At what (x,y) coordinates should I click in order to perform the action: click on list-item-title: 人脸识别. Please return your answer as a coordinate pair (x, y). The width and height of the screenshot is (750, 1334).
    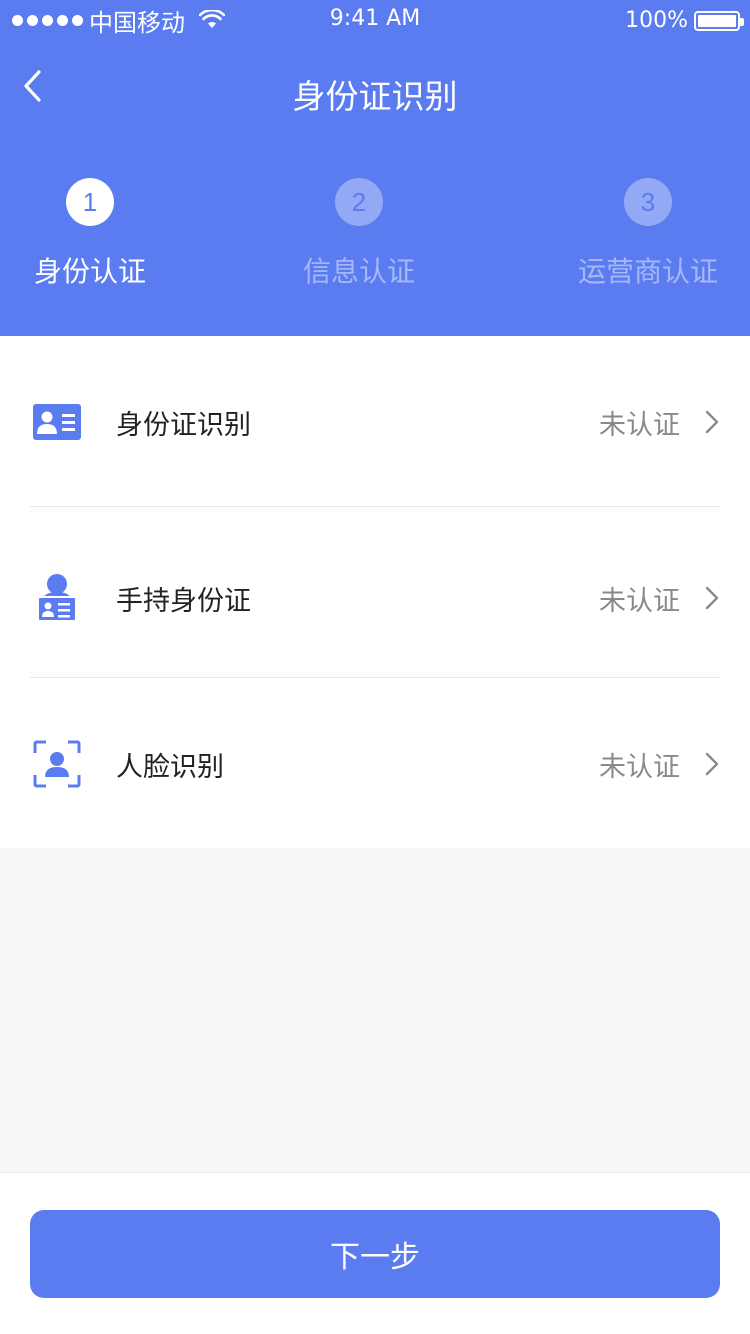
    Looking at the image, I should click on (170, 767).